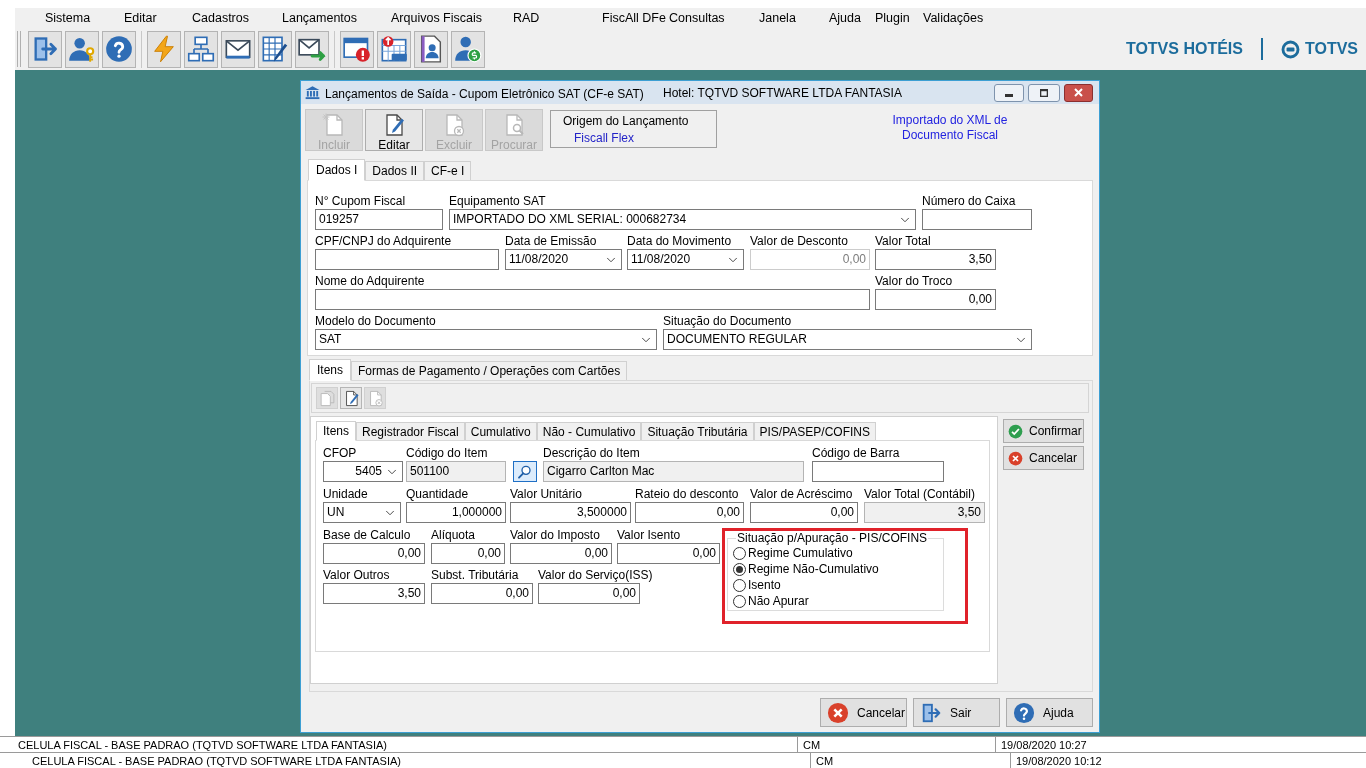 The width and height of the screenshot is (1366, 768). I want to click on minimize-icon, so click(1009, 95).